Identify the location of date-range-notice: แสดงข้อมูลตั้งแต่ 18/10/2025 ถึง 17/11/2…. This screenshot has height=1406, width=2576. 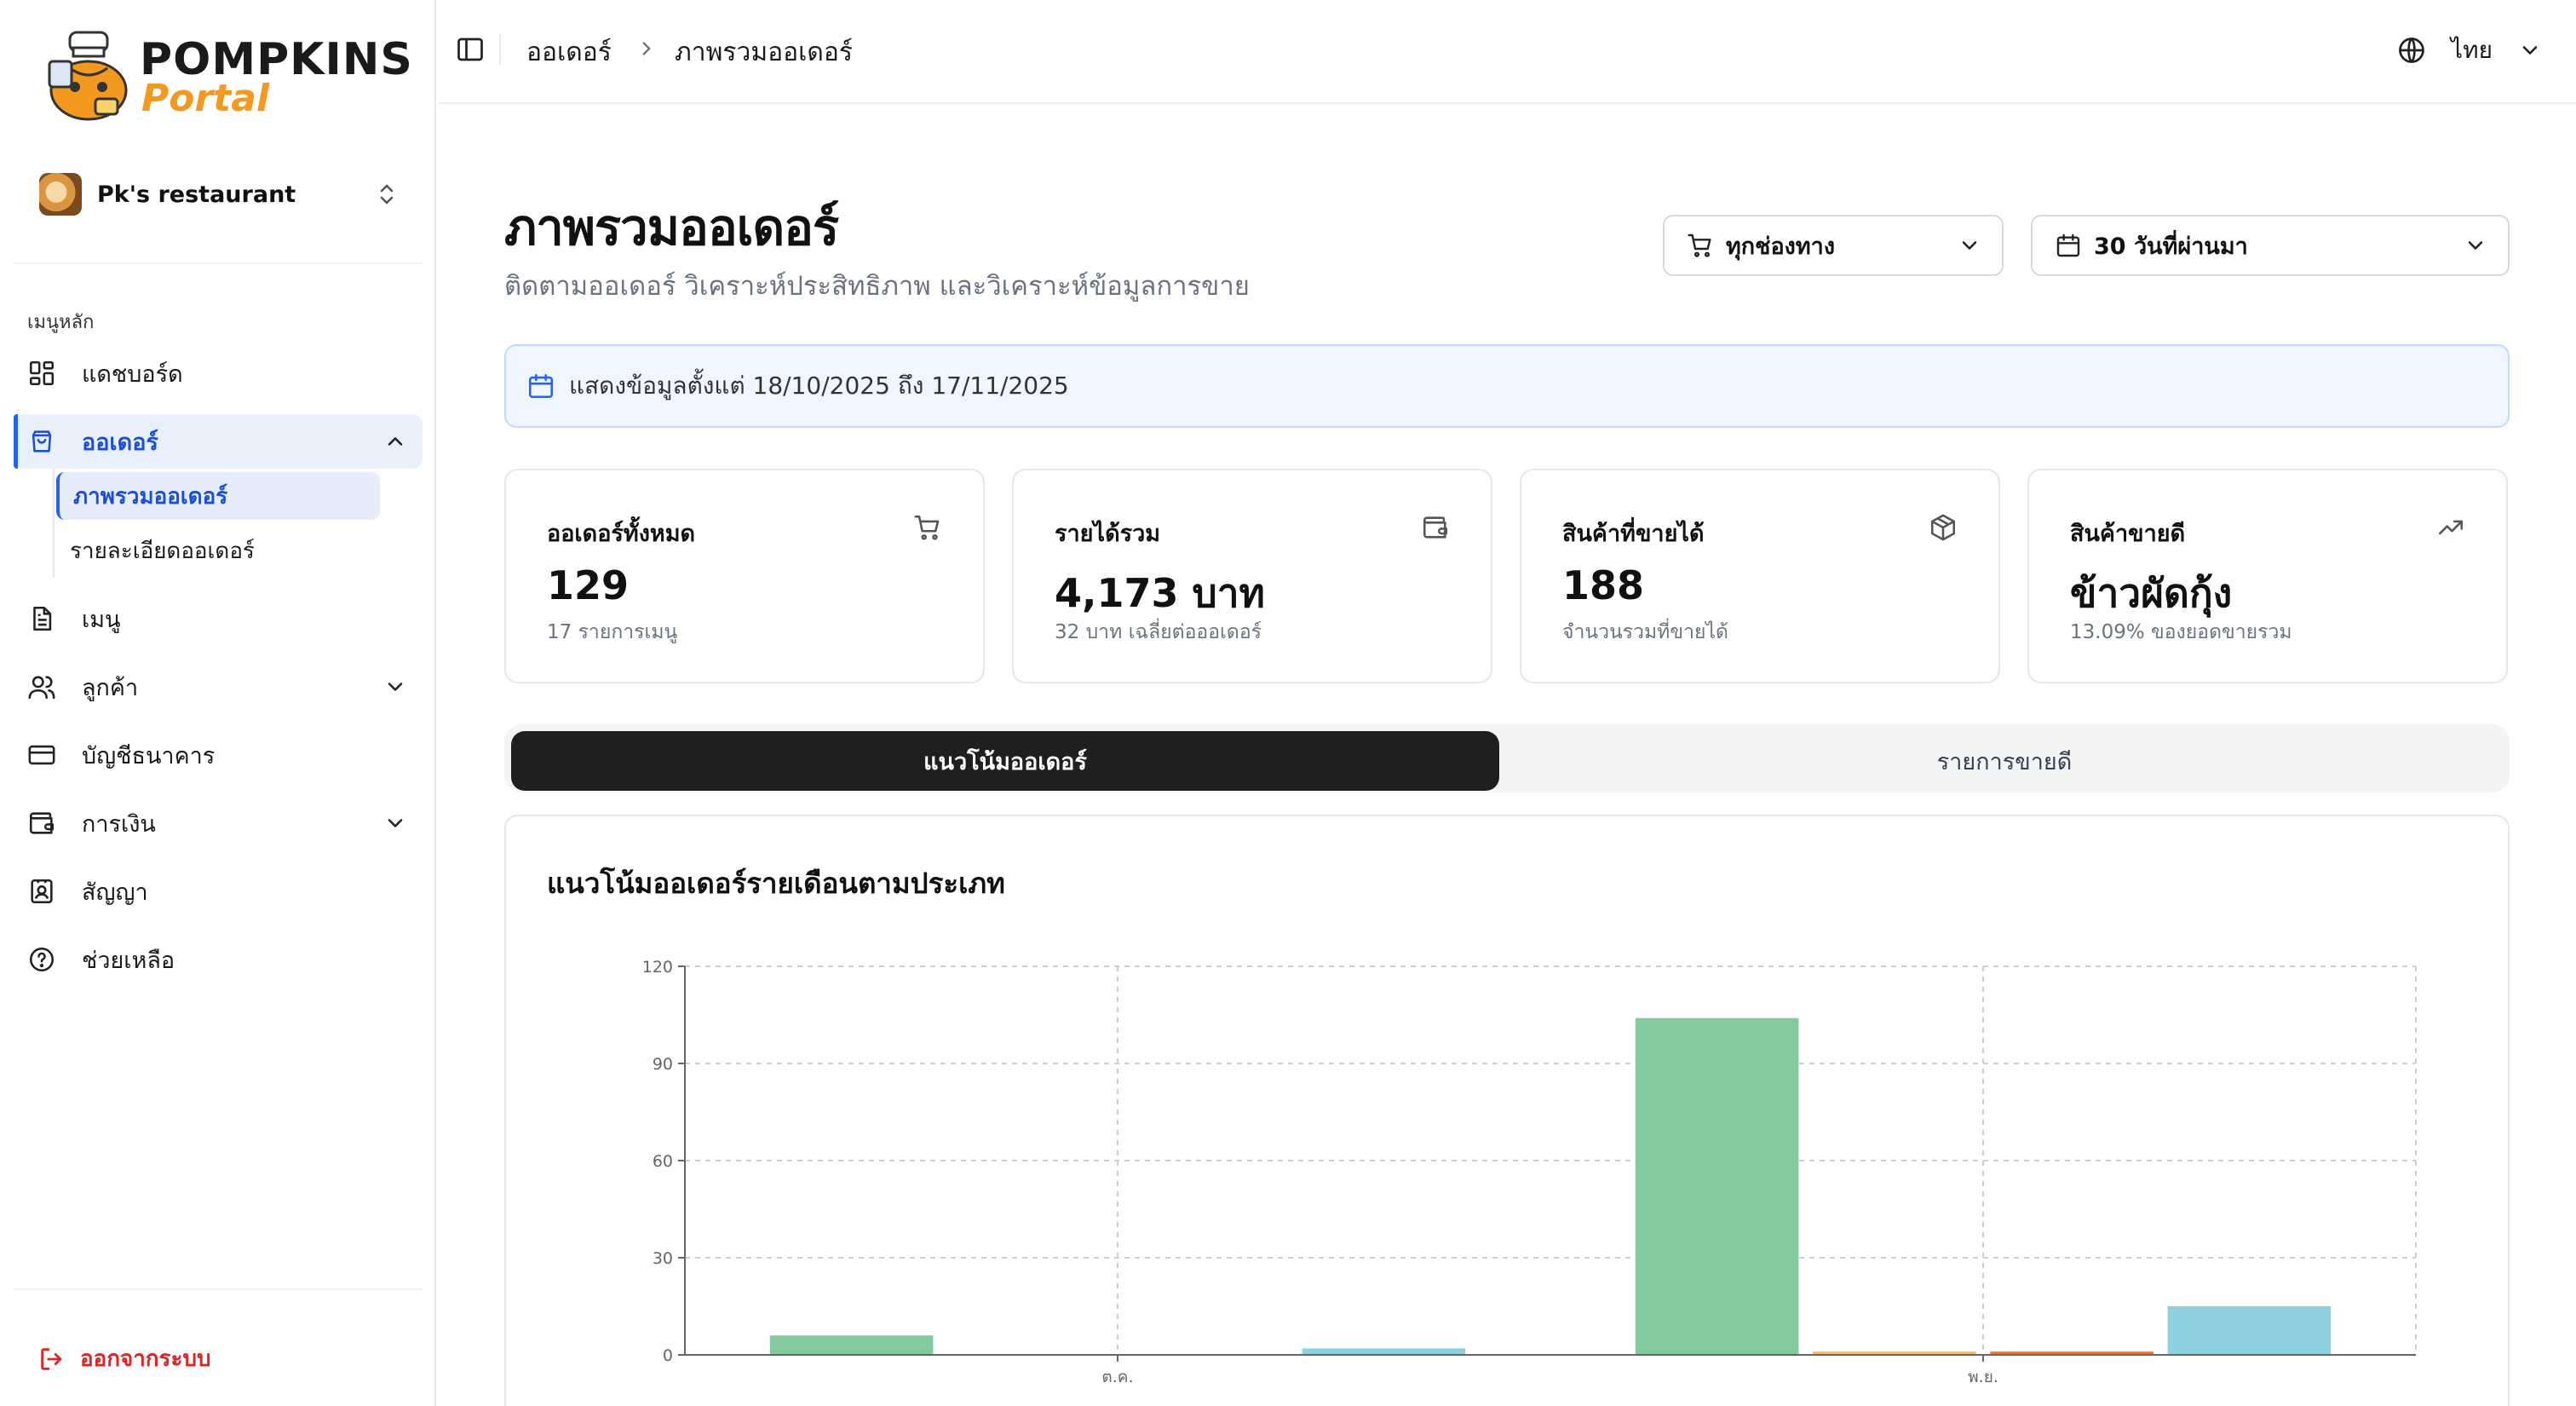
(1507, 386).